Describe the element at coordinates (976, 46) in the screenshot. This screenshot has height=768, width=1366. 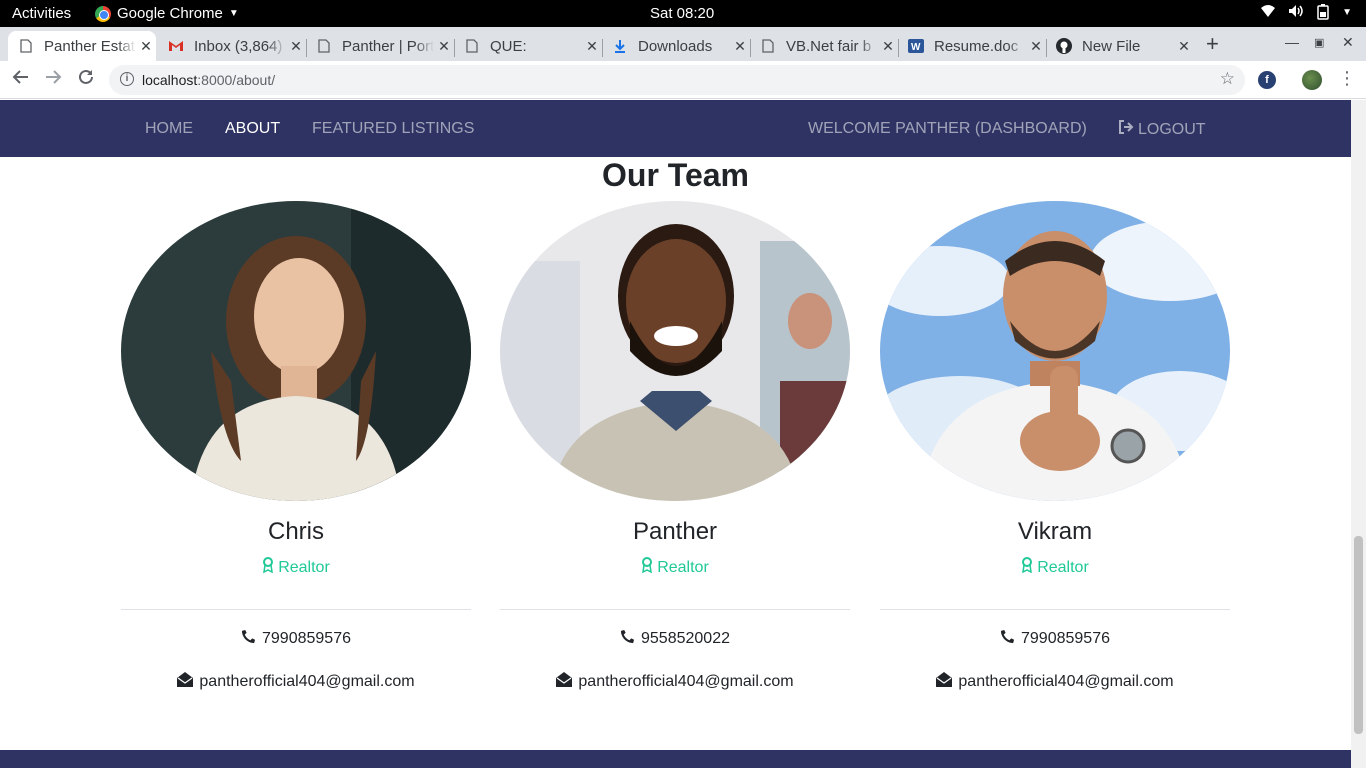
I see `tab-title: Resume.doc` at that location.